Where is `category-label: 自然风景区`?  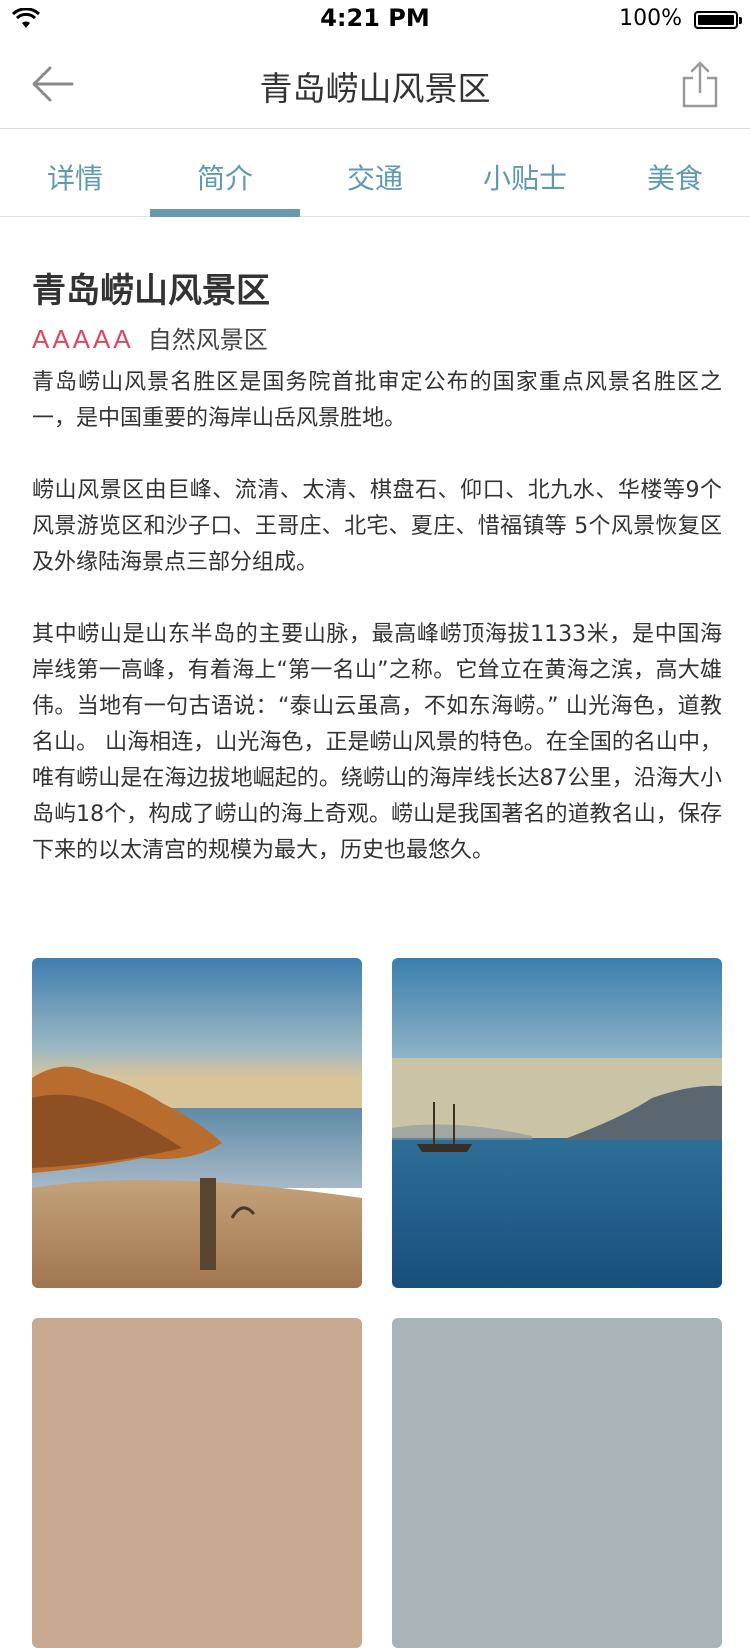
category-label: 自然风景区 is located at coordinates (207, 340).